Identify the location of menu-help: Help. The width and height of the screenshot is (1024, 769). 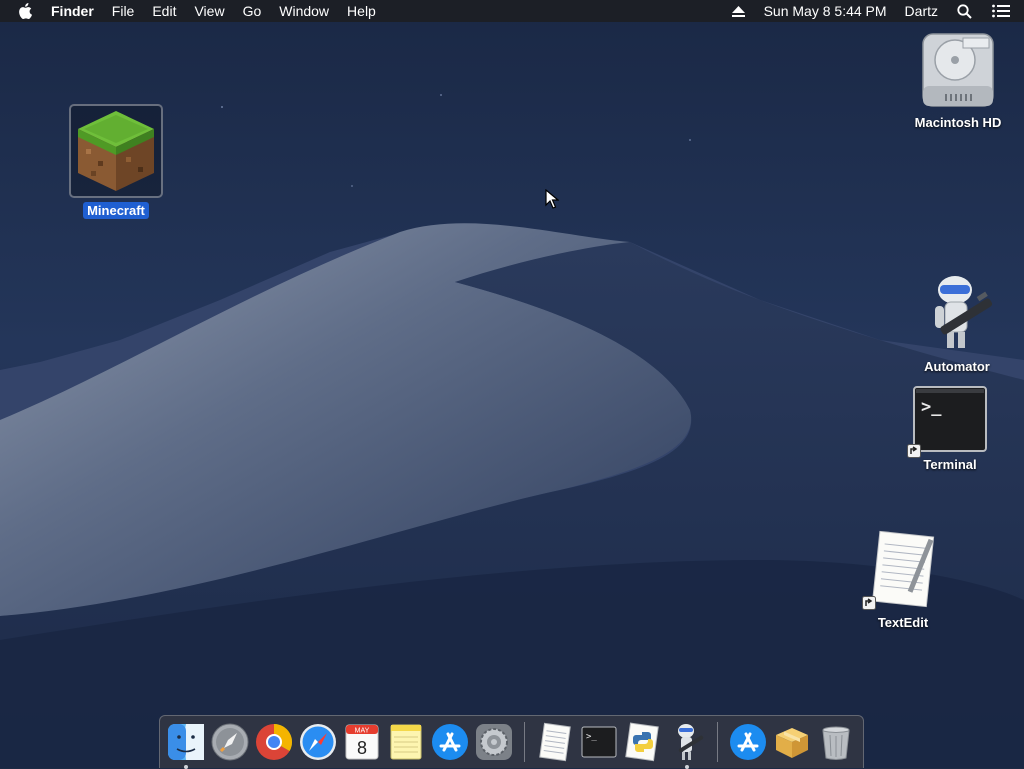
(361, 11).